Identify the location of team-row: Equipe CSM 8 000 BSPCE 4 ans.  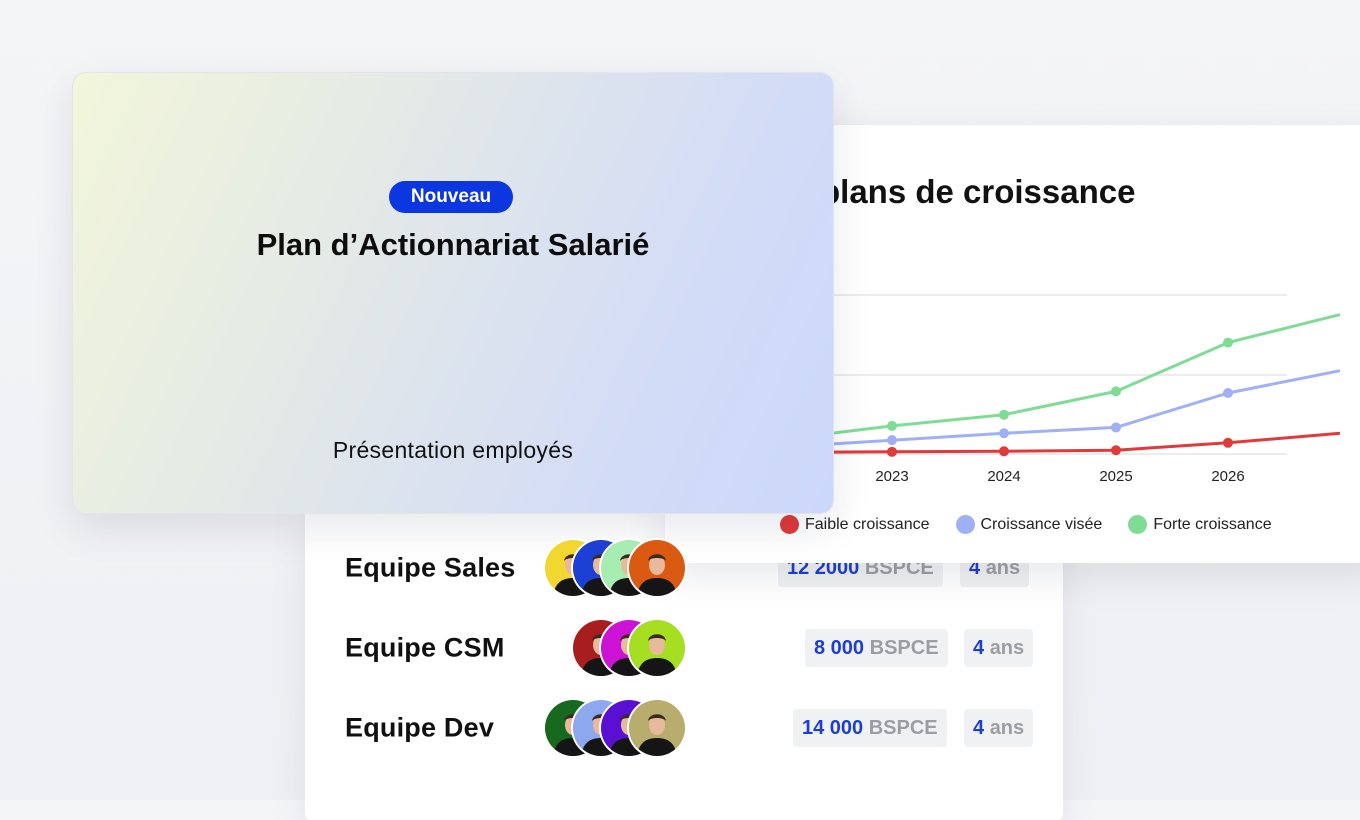
(684, 648).